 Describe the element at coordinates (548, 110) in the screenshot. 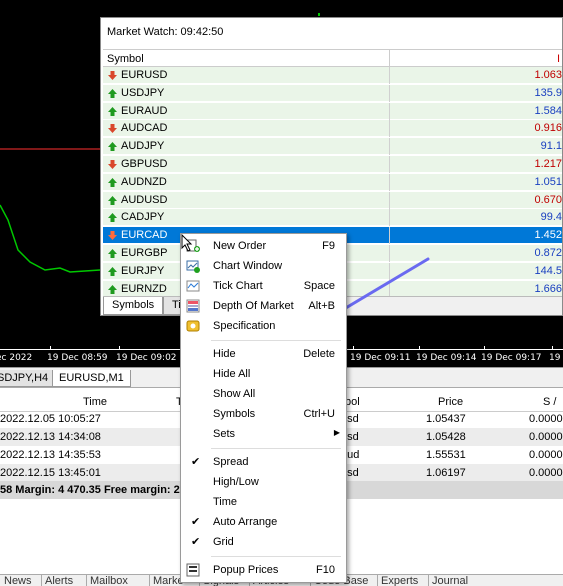

I see `bid-price: 1.584` at that location.